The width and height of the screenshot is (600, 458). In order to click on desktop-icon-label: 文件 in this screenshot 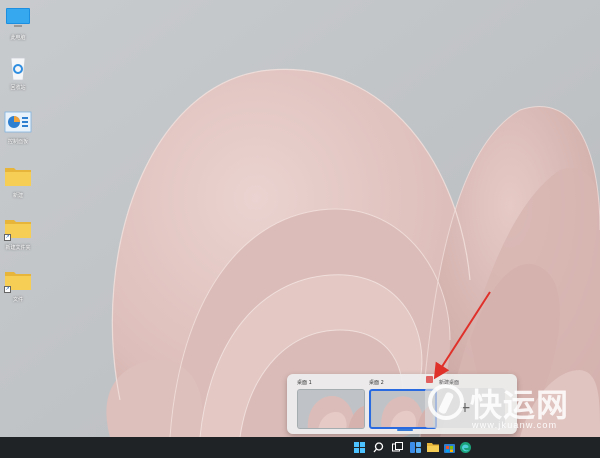, I will do `click(17, 300)`.